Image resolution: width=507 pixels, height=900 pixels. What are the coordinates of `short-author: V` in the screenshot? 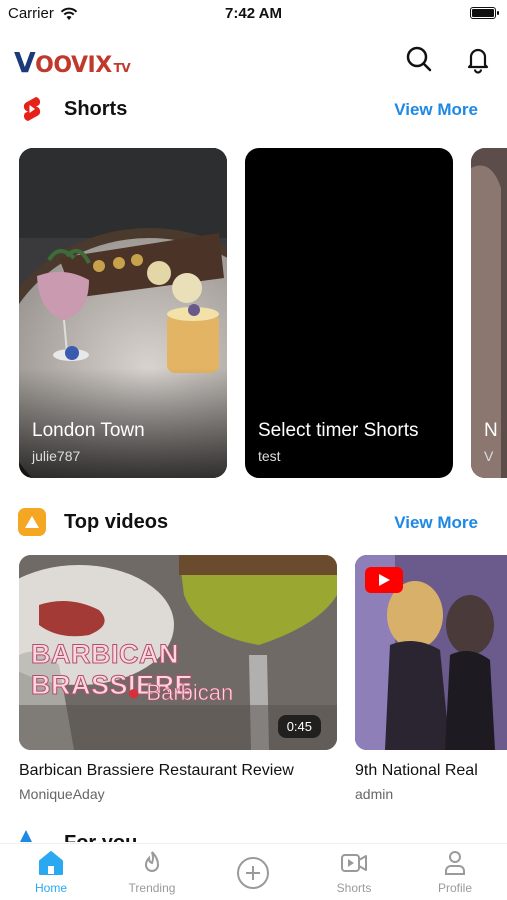 It's located at (489, 456).